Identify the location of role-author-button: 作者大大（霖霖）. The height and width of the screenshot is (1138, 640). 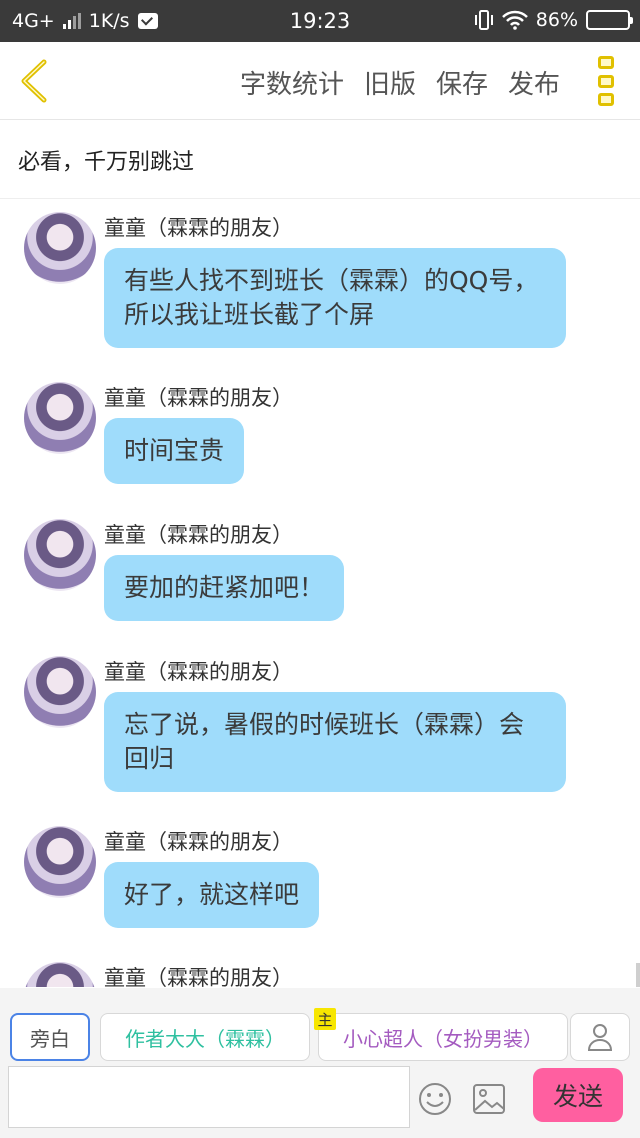
(205, 1037).